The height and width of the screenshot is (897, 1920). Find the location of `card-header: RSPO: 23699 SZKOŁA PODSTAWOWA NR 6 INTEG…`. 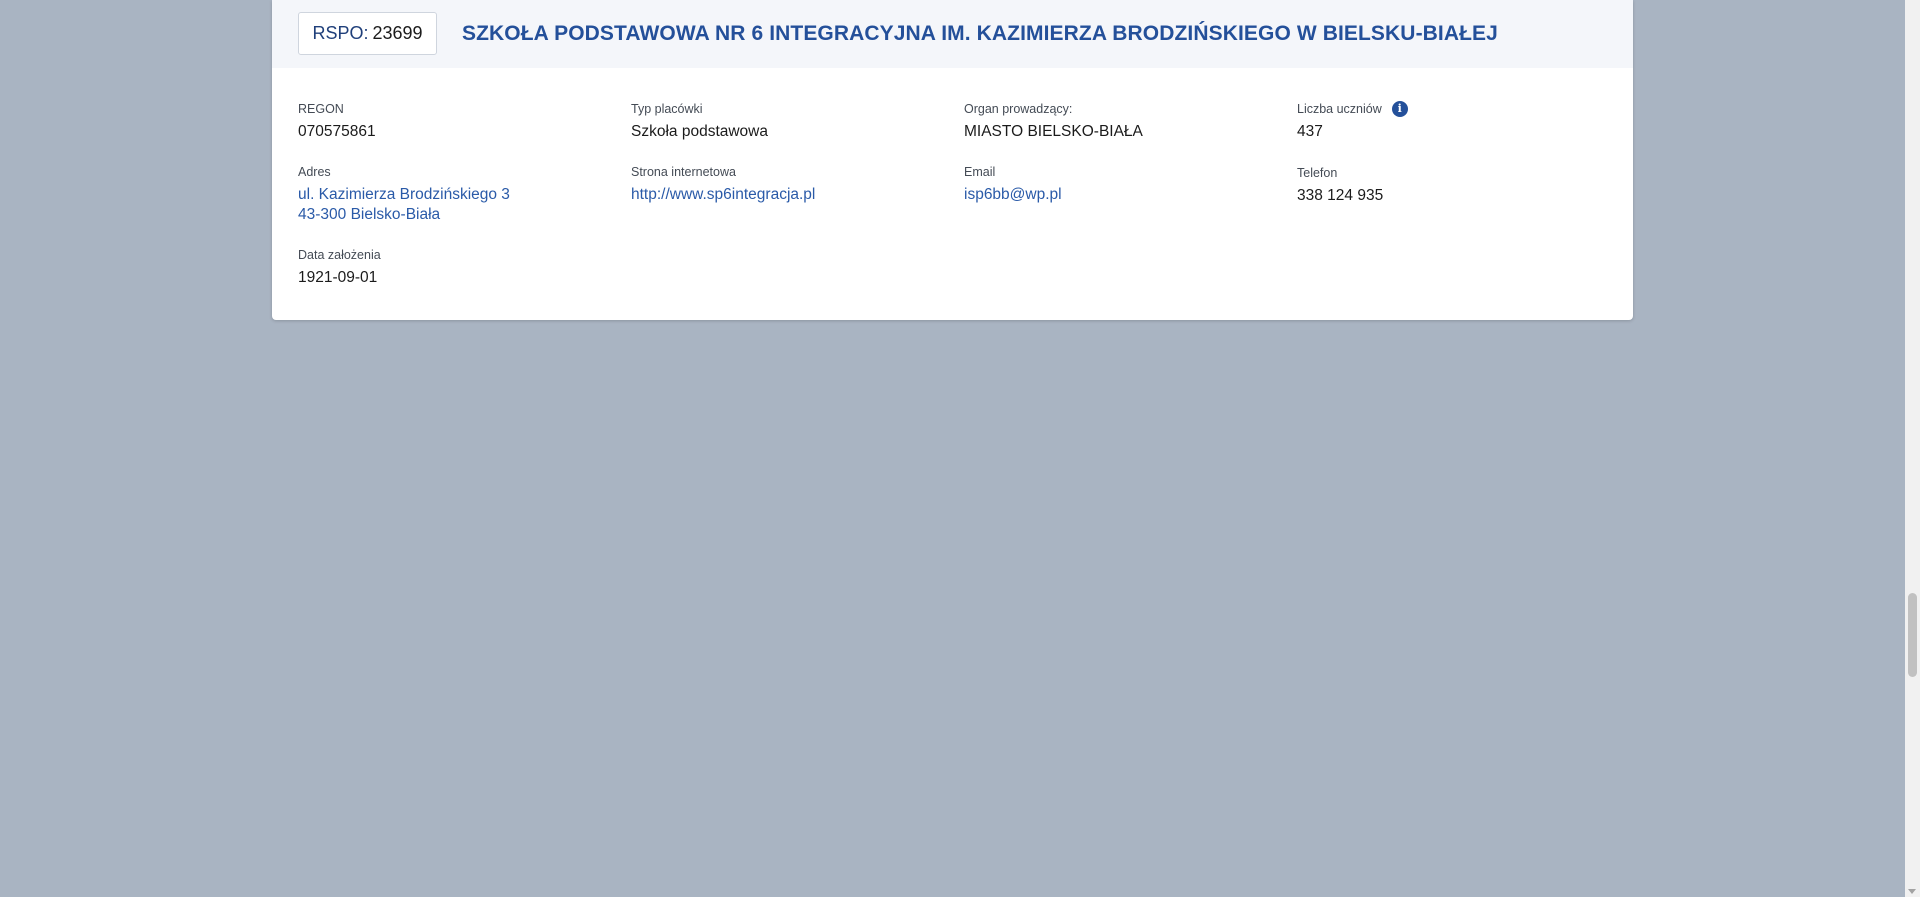

card-header: RSPO: 23699 SZKOŁA PODSTAWOWA NR 6 INTEG… is located at coordinates (952, 34).